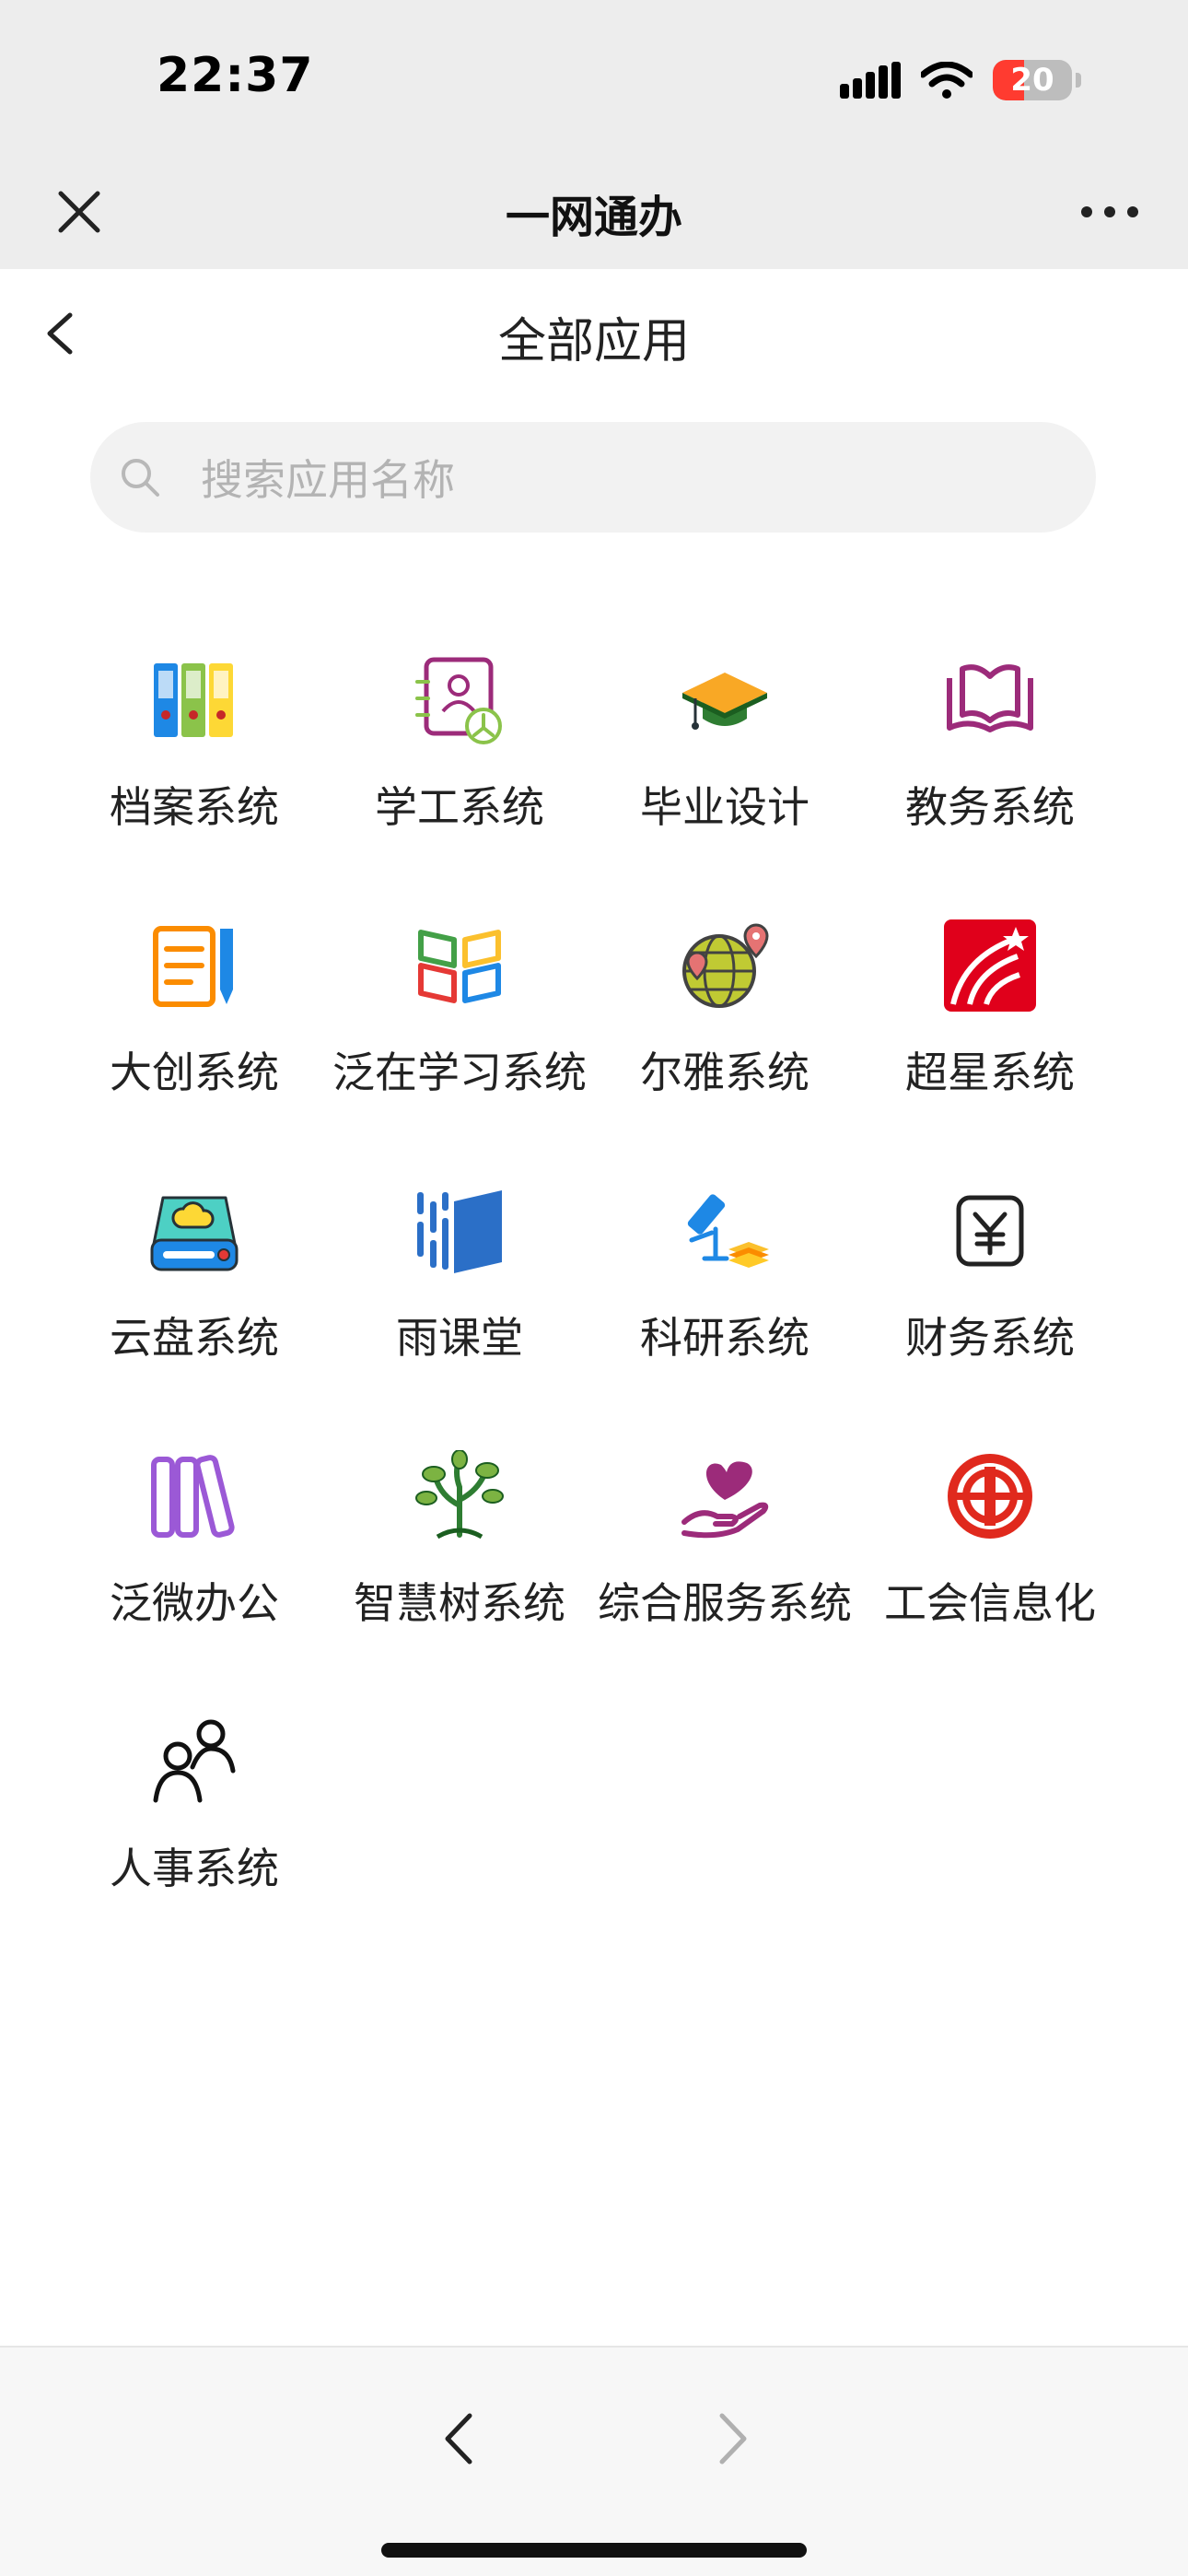 The width and height of the screenshot is (1188, 2576). What do you see at coordinates (459, 1551) in the screenshot?
I see `app-item: 智慧树系统` at bounding box center [459, 1551].